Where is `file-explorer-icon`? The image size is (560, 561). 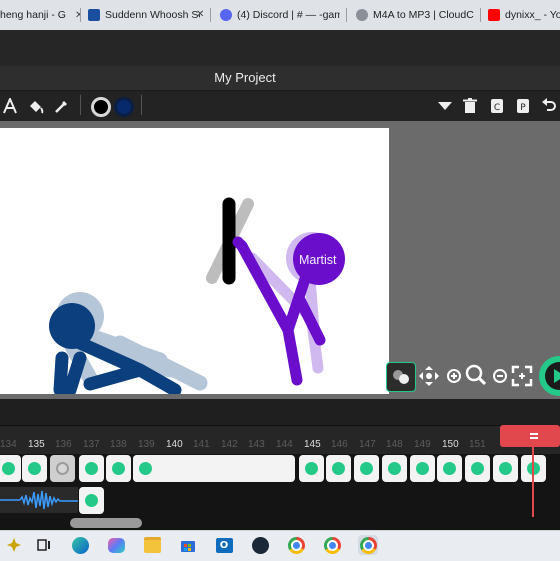 file-explorer-icon is located at coordinates (152, 545).